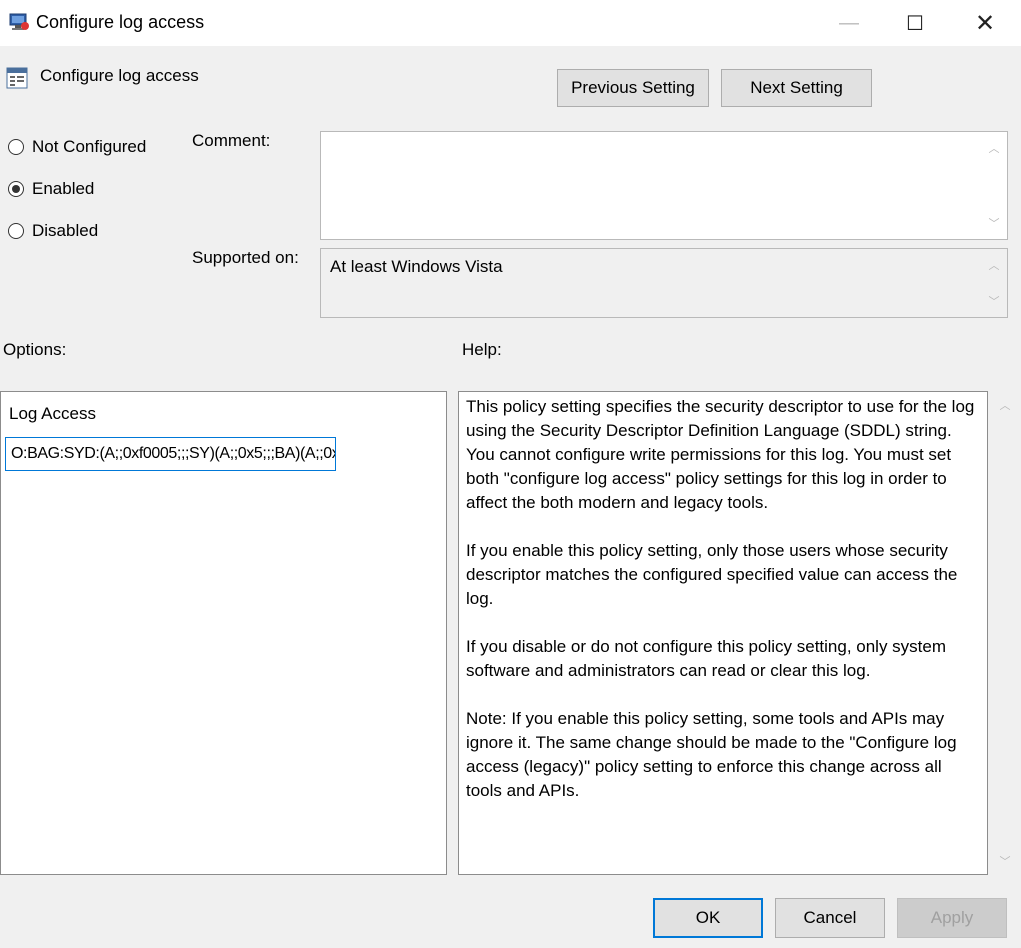 This screenshot has height=948, width=1021. What do you see at coordinates (708, 918) in the screenshot?
I see `ok-button: OK` at bounding box center [708, 918].